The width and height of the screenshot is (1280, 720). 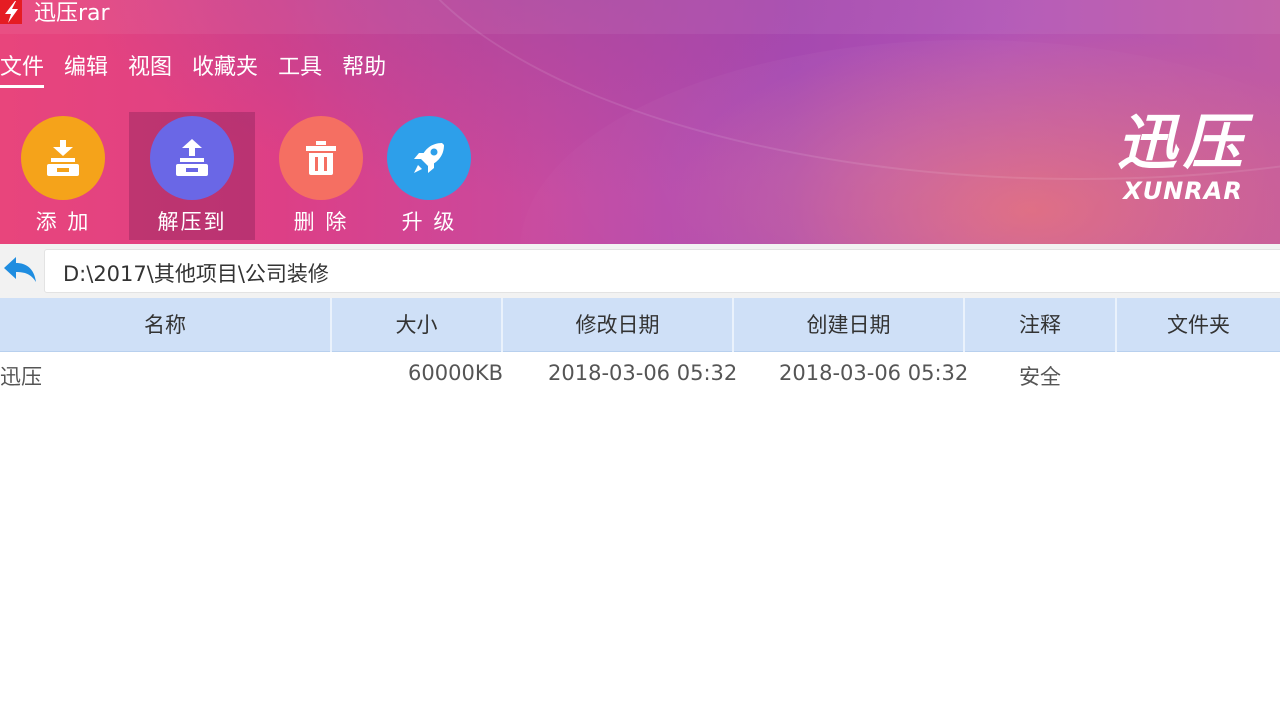 What do you see at coordinates (22, 70) in the screenshot?
I see `menu-file: 文件` at bounding box center [22, 70].